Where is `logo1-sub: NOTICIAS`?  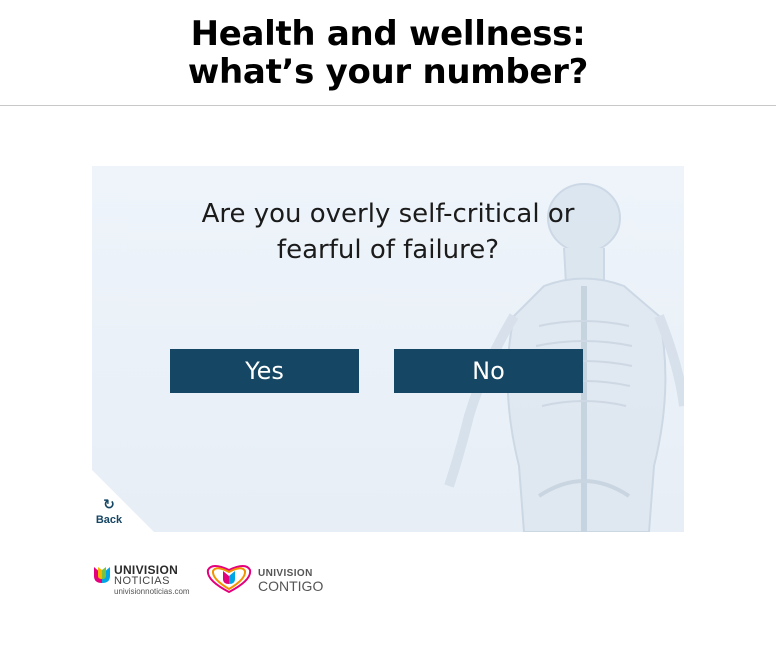 logo1-sub: NOTICIAS is located at coordinates (142, 581).